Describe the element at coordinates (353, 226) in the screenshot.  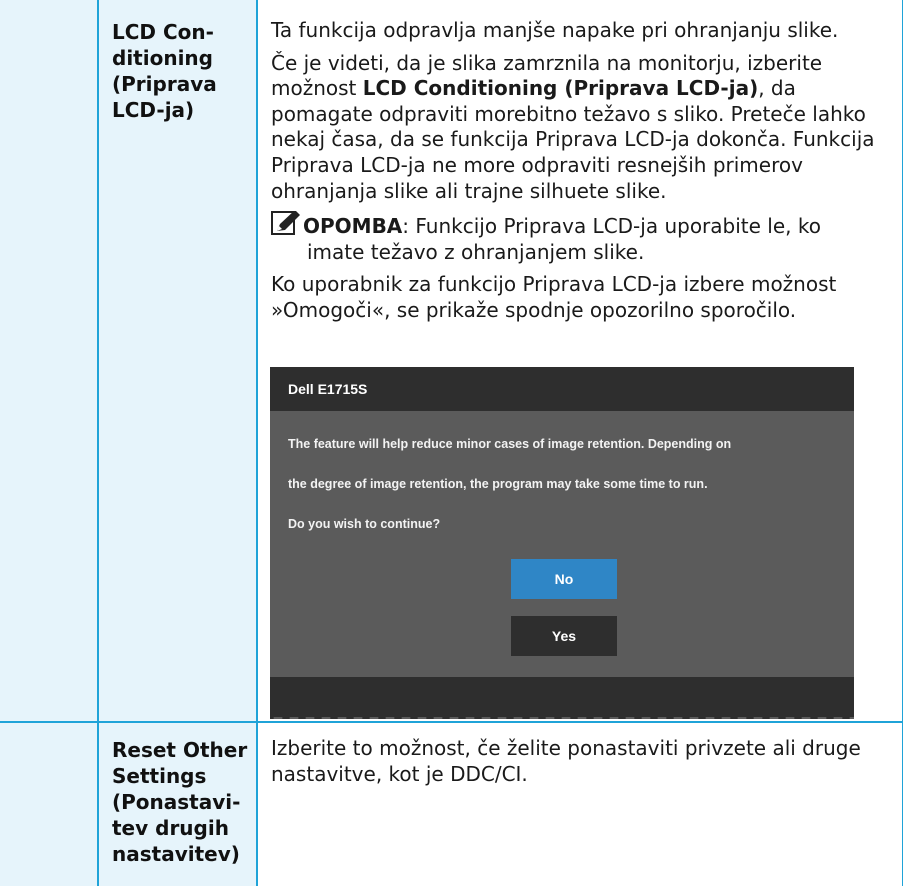
I see `note-label: OPOMBA` at that location.